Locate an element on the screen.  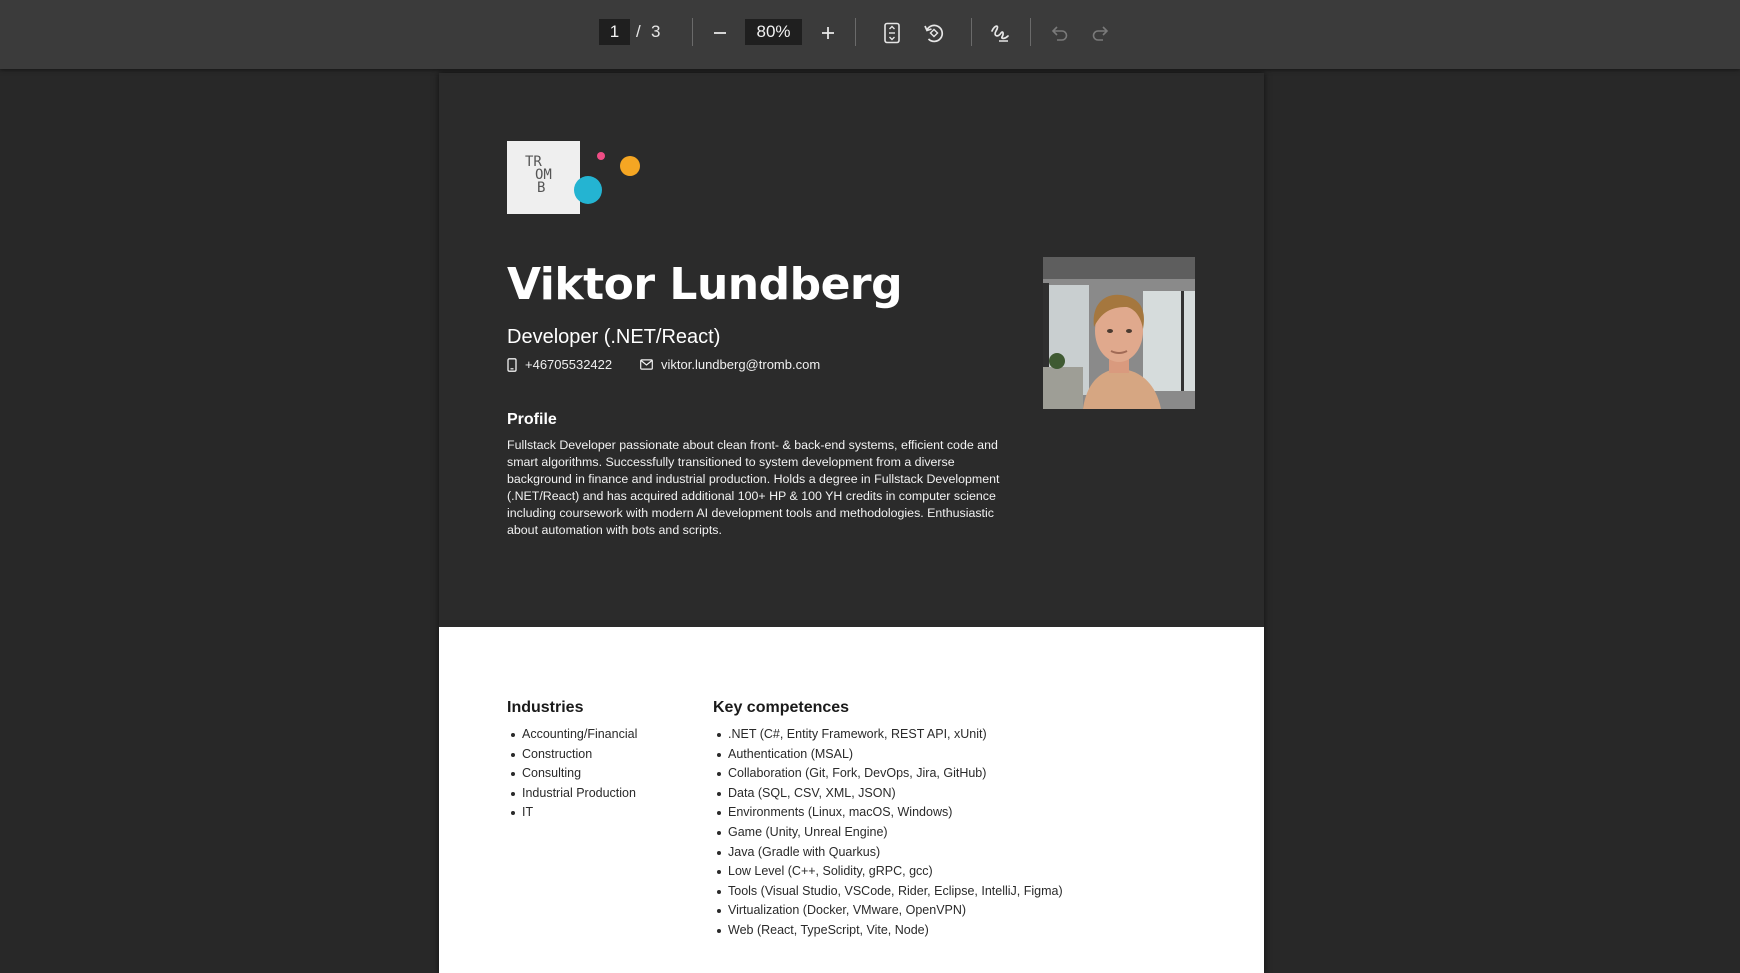
plus-icon is located at coordinates (828, 33).